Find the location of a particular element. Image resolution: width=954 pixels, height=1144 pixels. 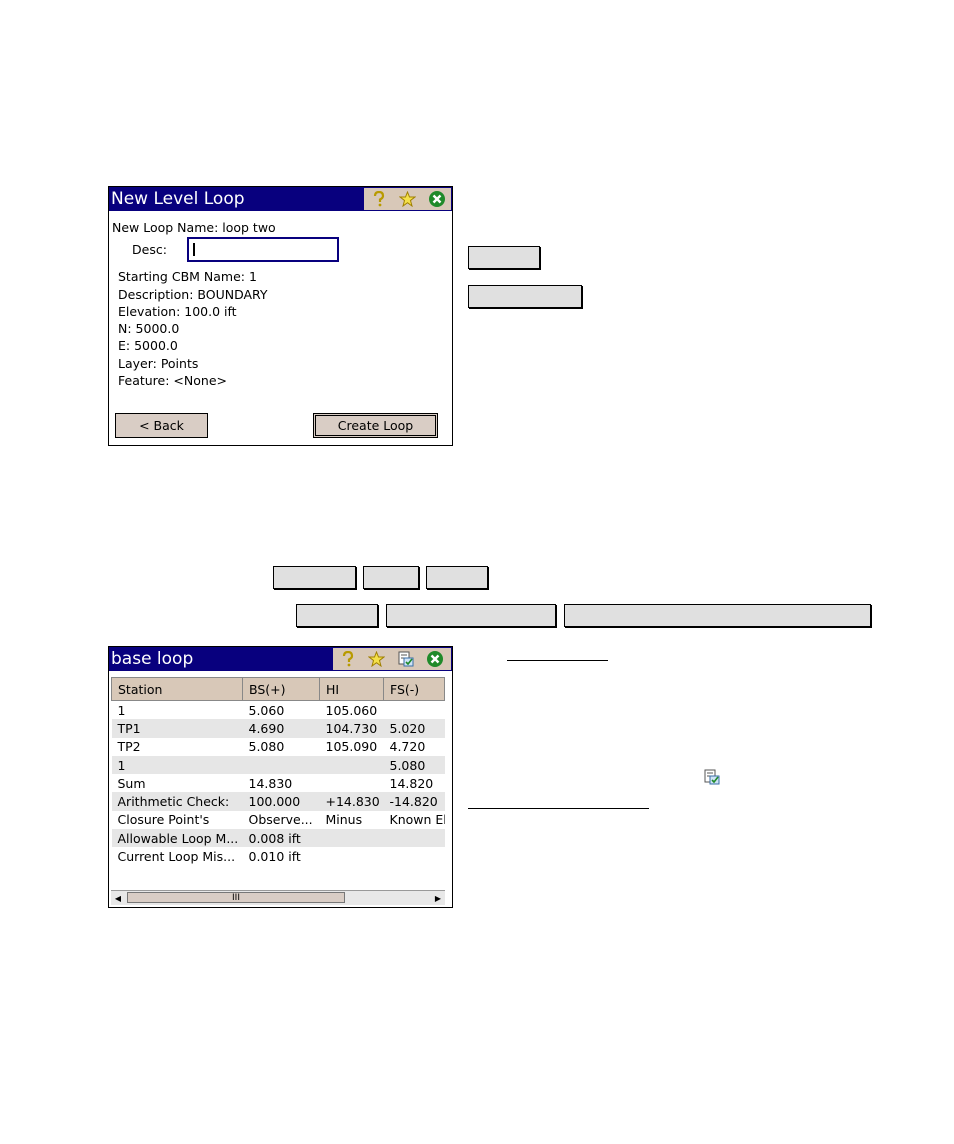

table-cell: 105.090 is located at coordinates (351, 747).